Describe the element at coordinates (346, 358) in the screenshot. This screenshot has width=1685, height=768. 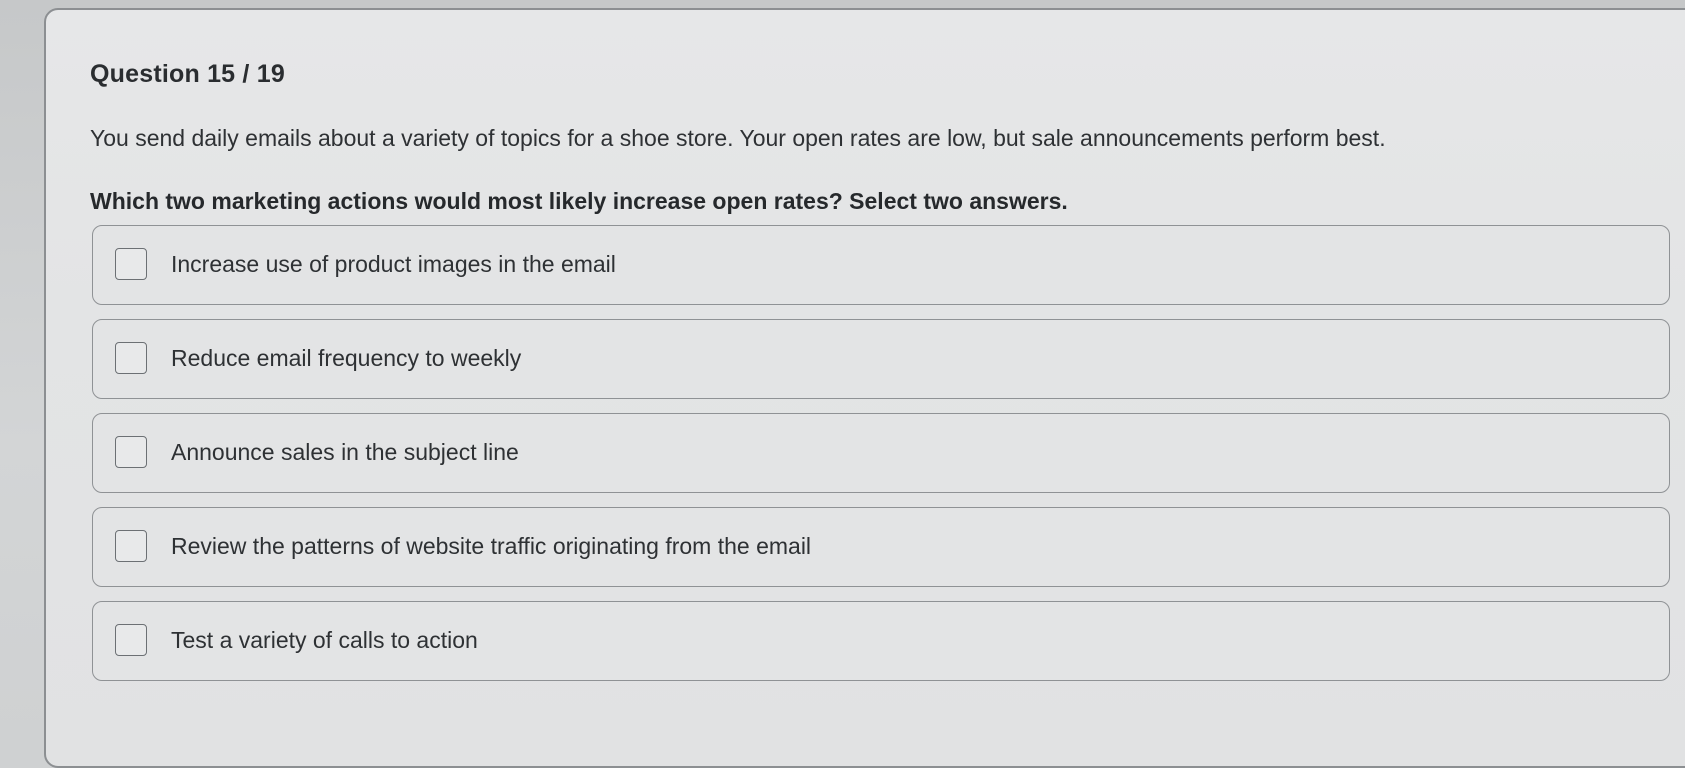
I see `answer-option-label: Reduce email frequency to weekly` at that location.